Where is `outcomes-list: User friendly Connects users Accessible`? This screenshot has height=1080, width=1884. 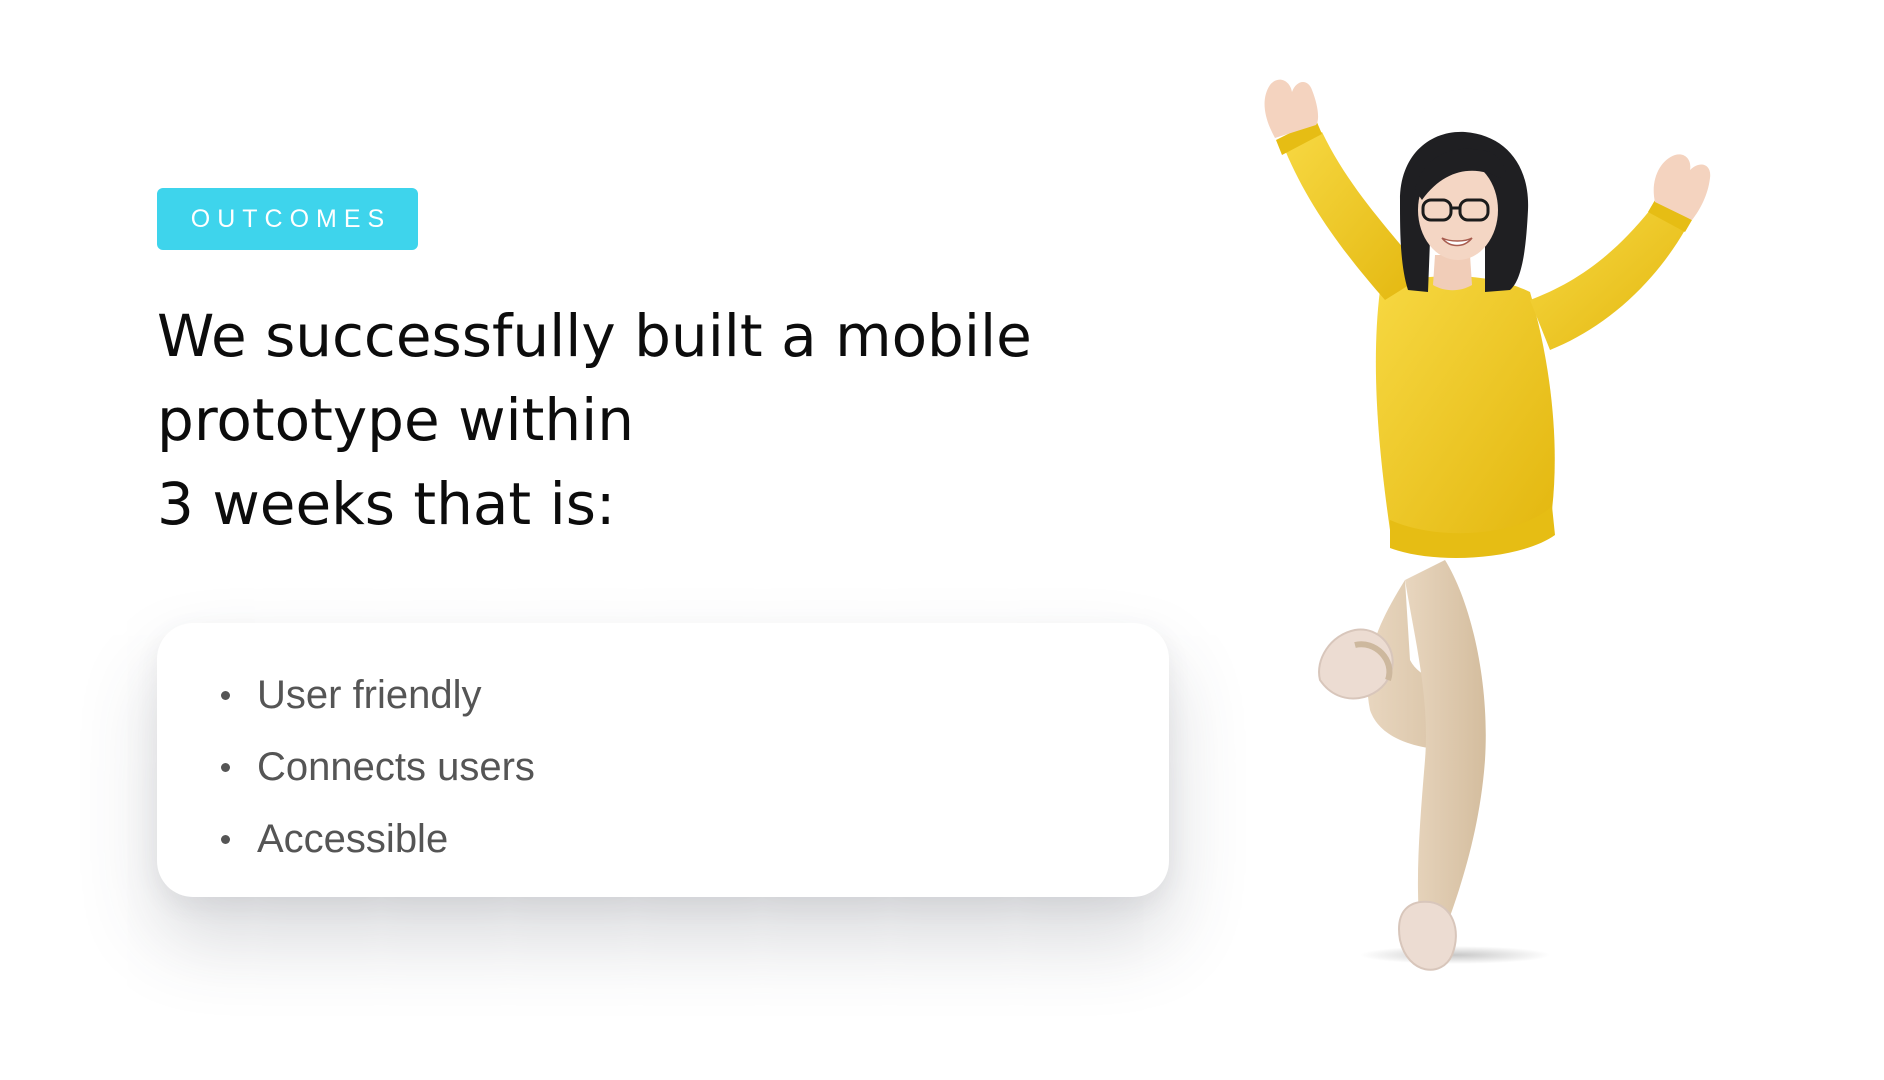
outcomes-list: User friendly Connects users Accessible is located at coordinates (663, 749).